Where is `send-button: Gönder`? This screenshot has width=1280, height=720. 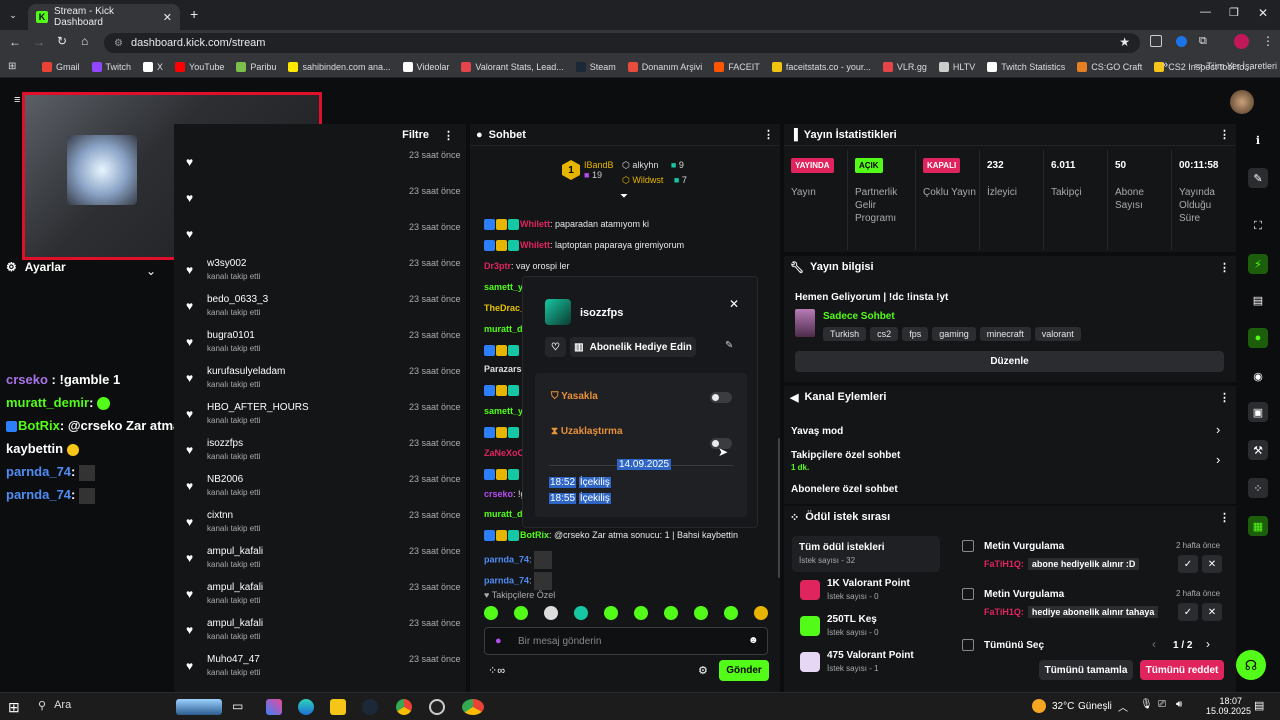 send-button: Gönder is located at coordinates (744, 670).